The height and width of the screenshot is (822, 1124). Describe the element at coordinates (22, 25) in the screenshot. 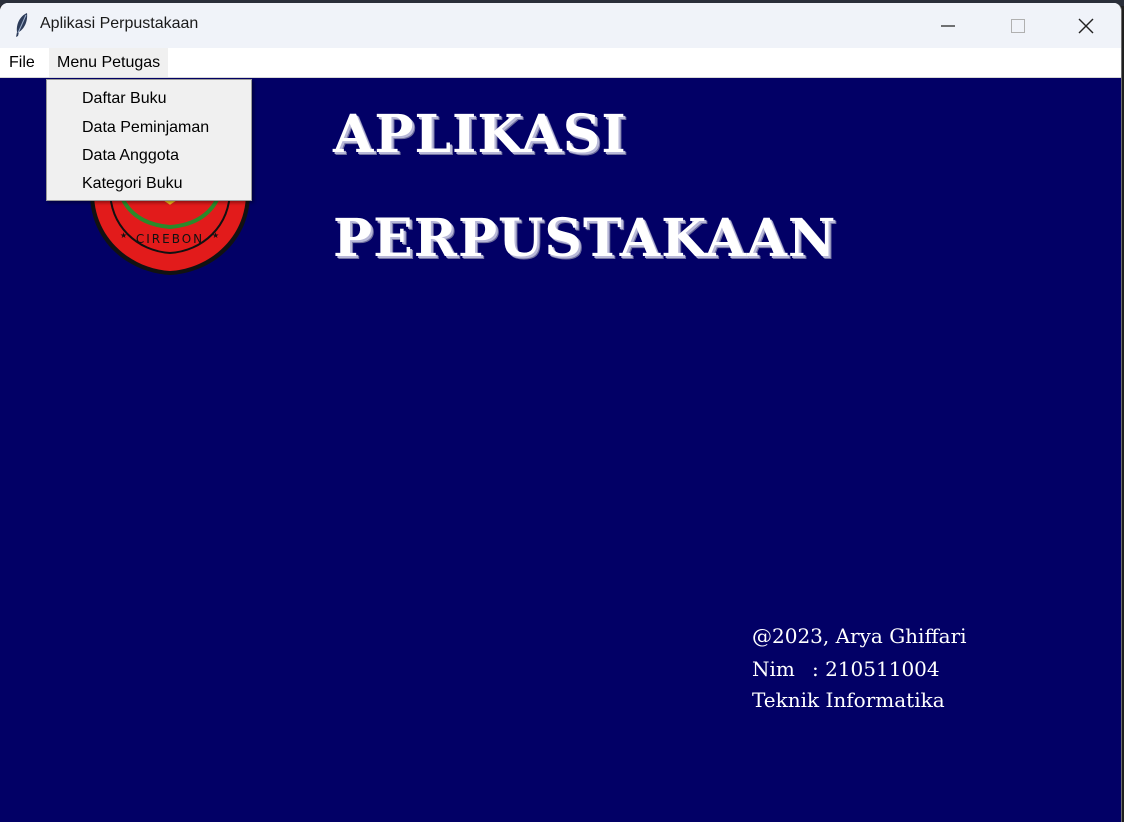

I see `feather-icon` at that location.